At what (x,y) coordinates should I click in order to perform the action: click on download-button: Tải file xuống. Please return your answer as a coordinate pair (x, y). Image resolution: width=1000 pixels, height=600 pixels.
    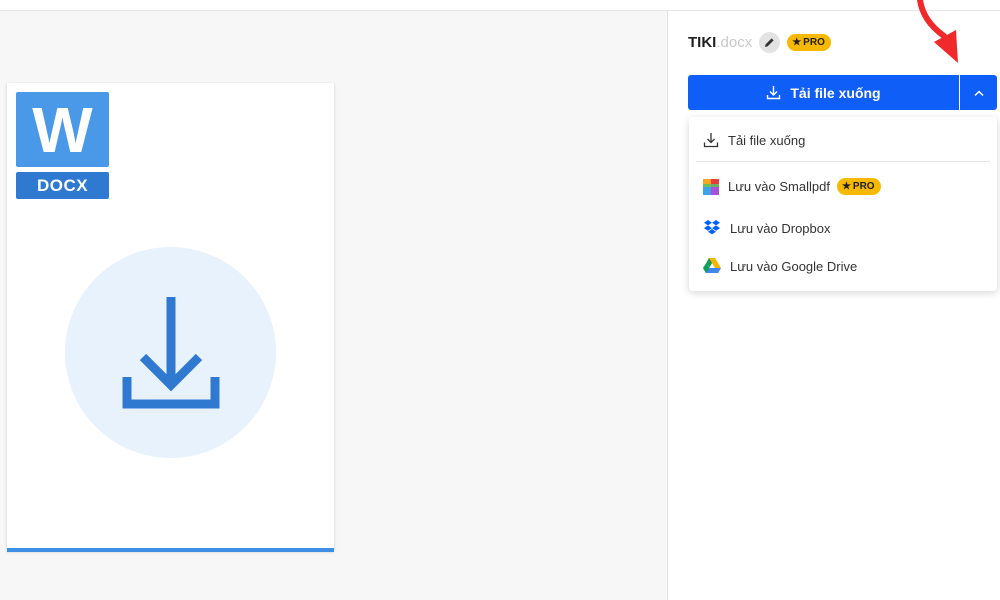
    Looking at the image, I should click on (823, 92).